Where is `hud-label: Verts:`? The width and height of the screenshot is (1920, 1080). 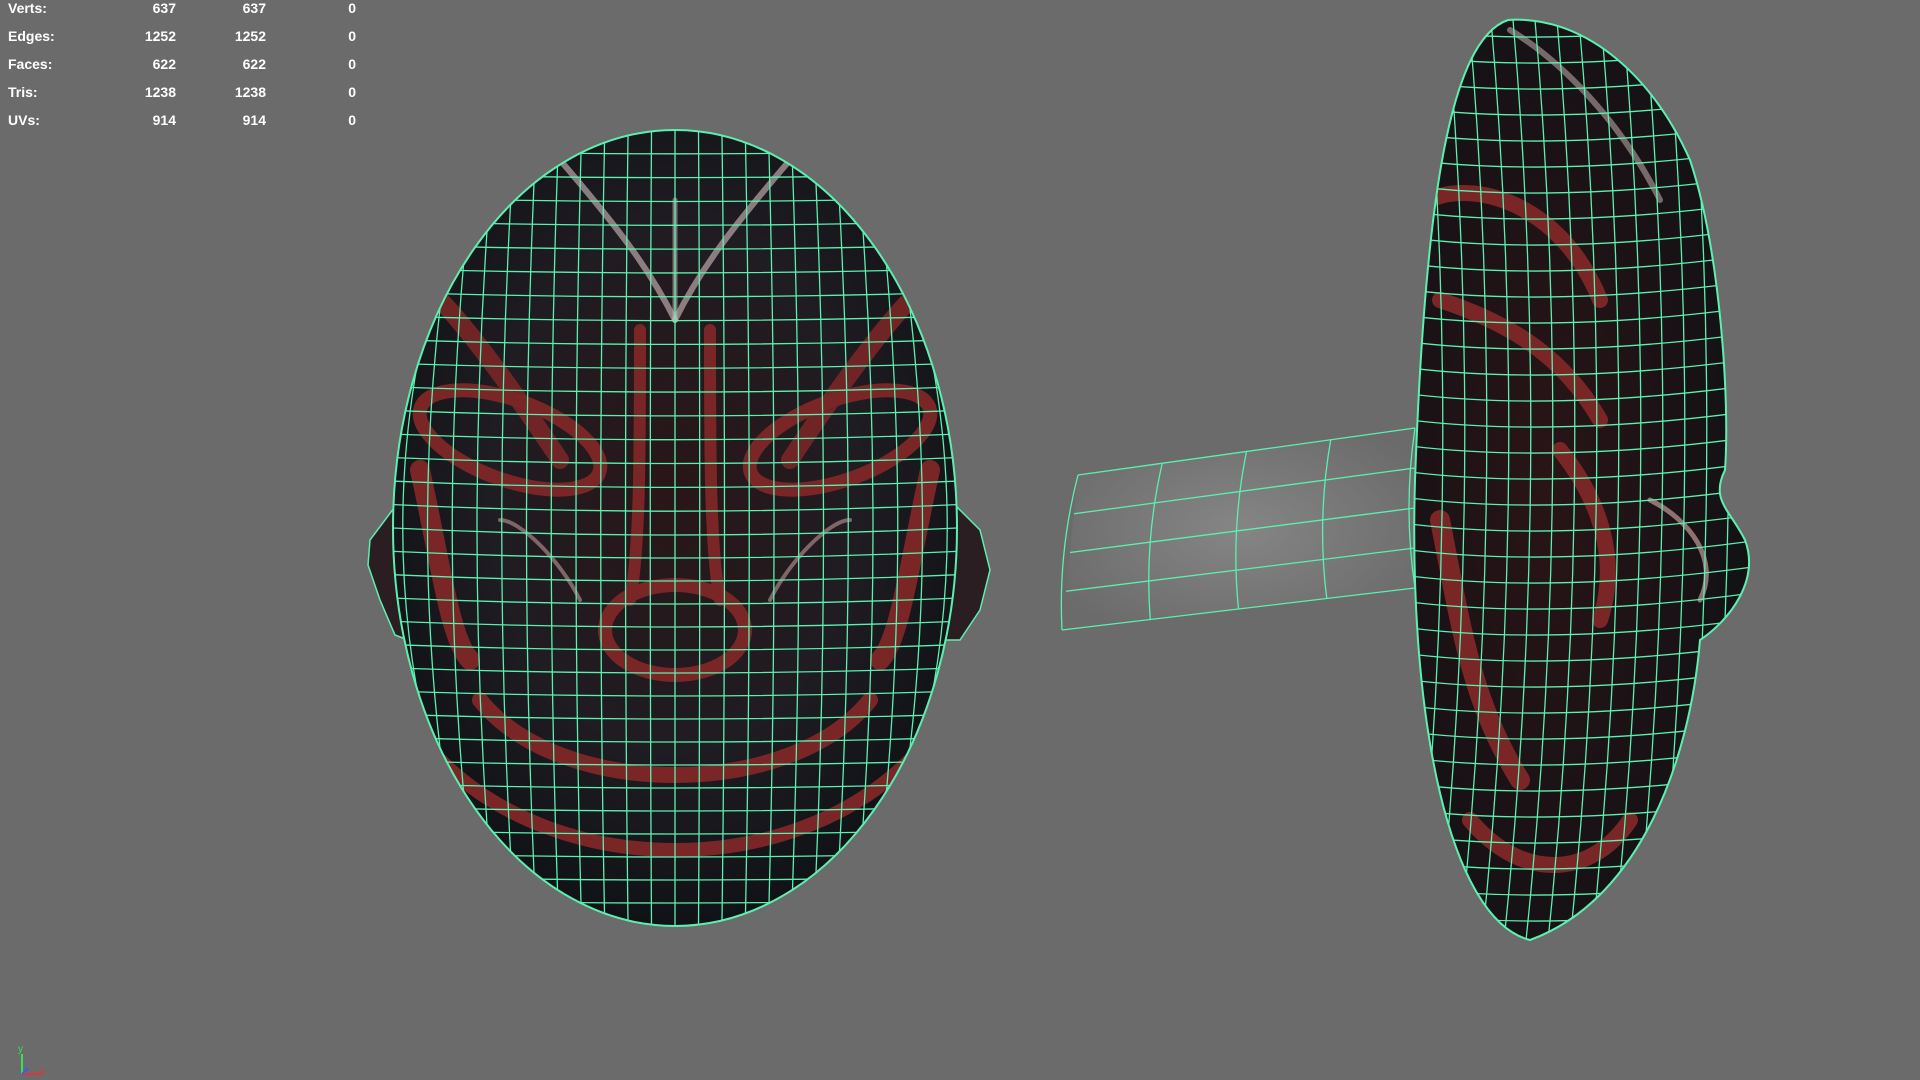 hud-label: Verts: is located at coordinates (27, 8).